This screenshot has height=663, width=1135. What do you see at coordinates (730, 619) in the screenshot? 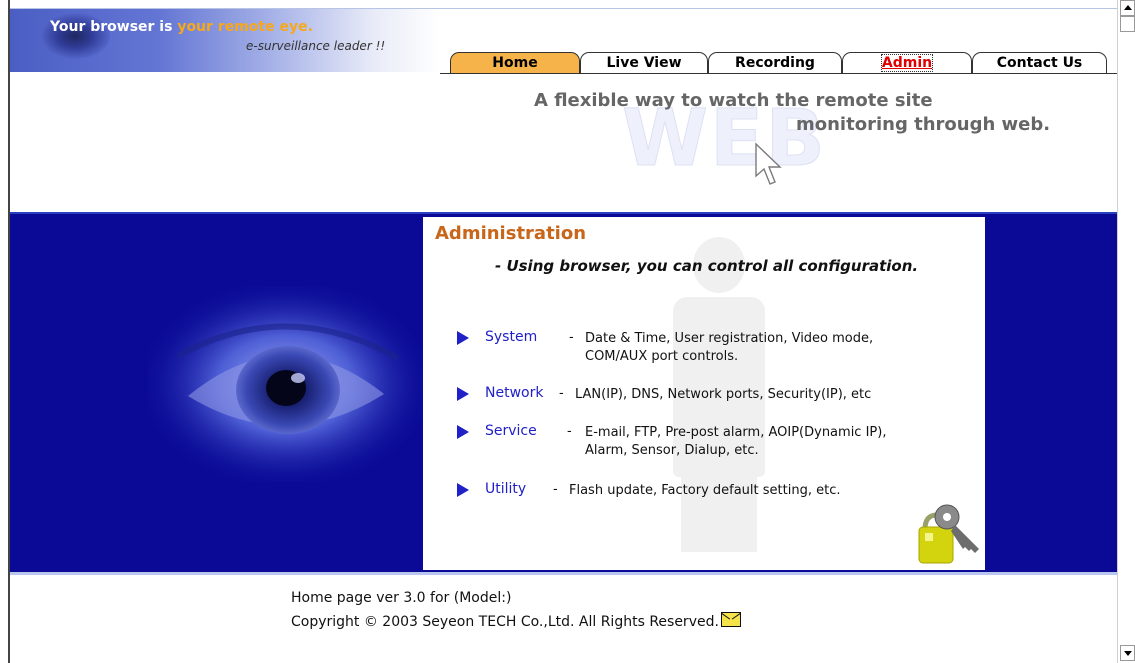
I see `mail-icon` at bounding box center [730, 619].